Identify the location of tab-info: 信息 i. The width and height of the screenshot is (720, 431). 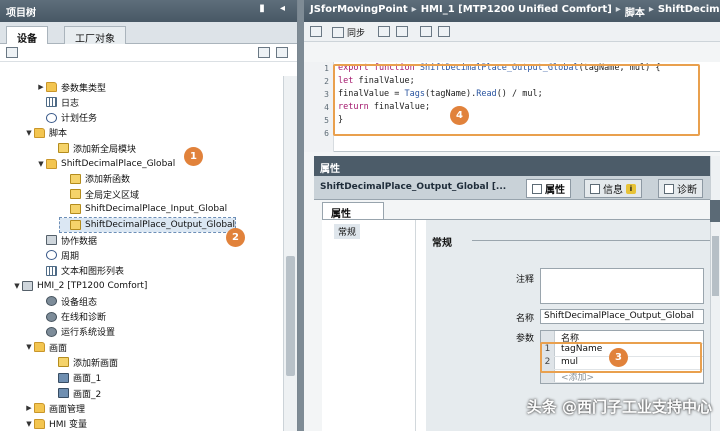
(613, 188).